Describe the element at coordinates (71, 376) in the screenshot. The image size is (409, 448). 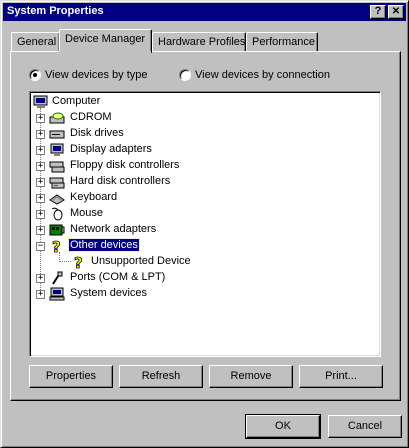
I see `properties-button: Properties` at that location.